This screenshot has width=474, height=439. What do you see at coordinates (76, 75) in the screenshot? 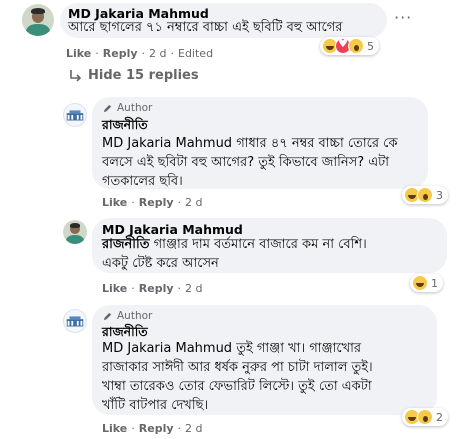
I see `collapse-arrow-icon` at bounding box center [76, 75].